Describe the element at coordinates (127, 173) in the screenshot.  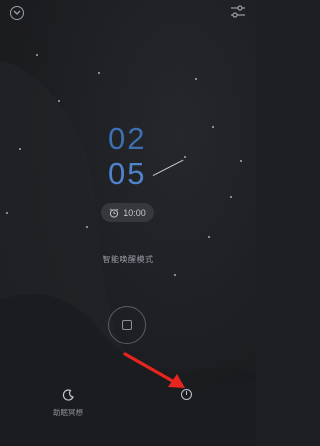
I see `clock-minute: 05` at that location.